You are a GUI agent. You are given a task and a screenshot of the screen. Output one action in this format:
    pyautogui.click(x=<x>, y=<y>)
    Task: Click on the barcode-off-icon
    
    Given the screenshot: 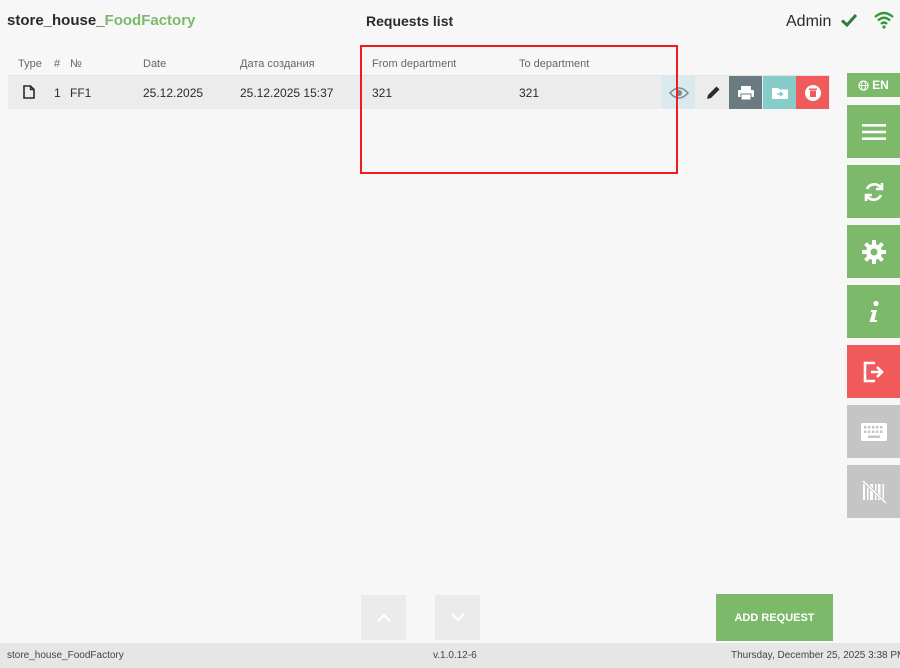 What is the action you would take?
    pyautogui.click(x=874, y=491)
    